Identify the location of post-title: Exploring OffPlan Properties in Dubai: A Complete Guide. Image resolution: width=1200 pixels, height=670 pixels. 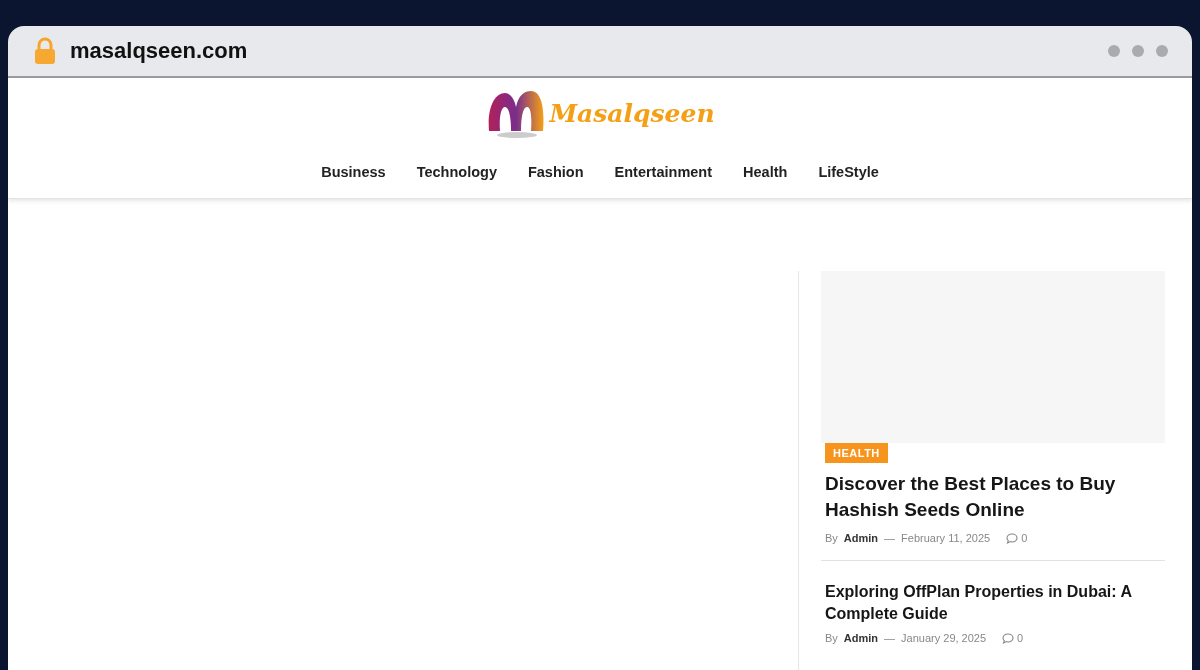
(993, 603).